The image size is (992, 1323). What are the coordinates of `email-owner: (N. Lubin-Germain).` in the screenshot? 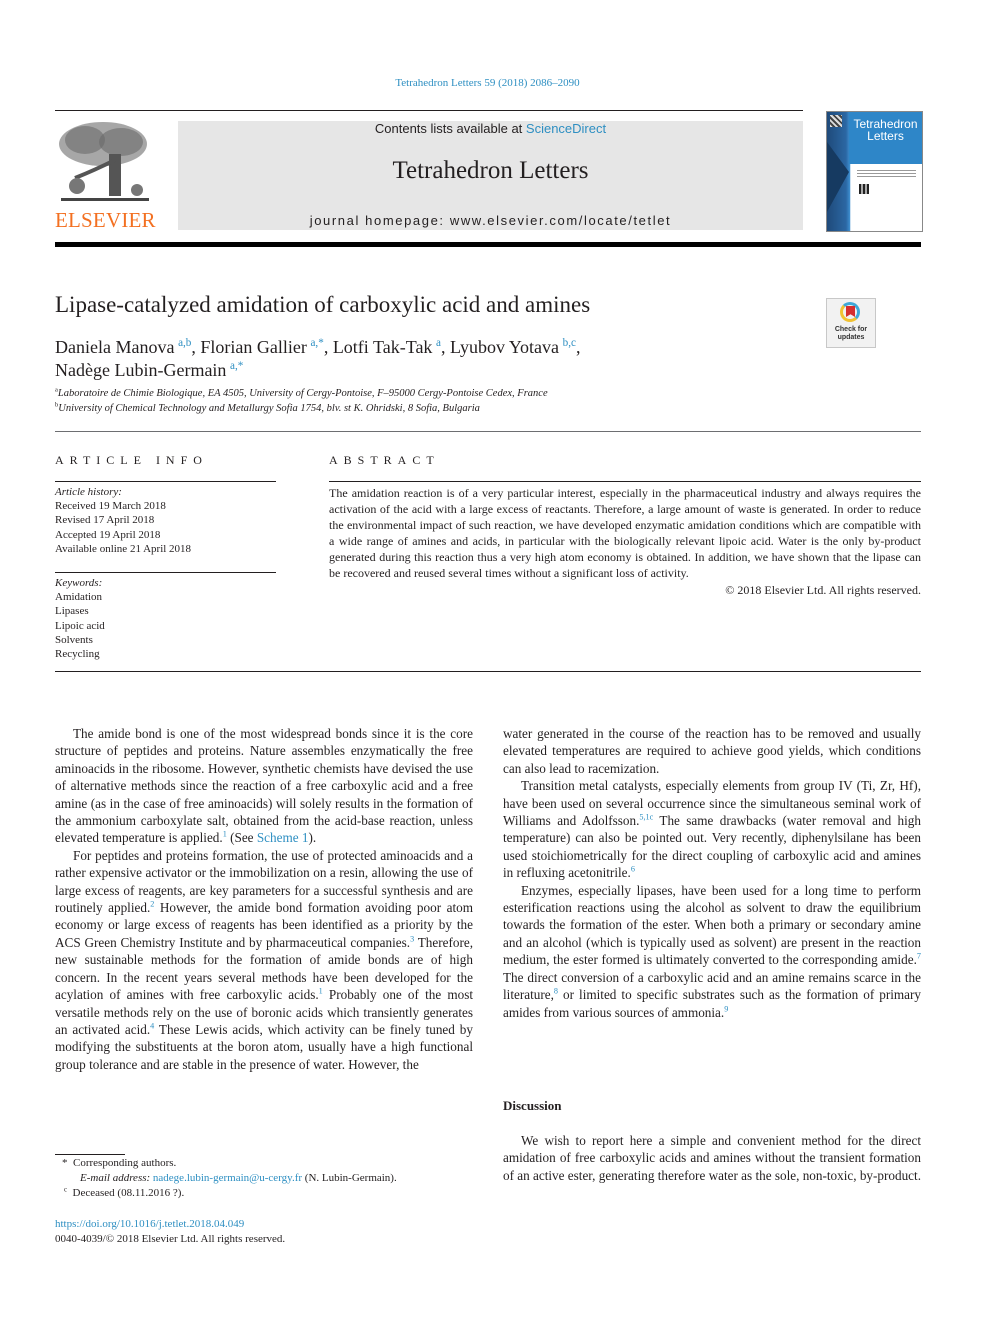 It's located at (349, 1178).